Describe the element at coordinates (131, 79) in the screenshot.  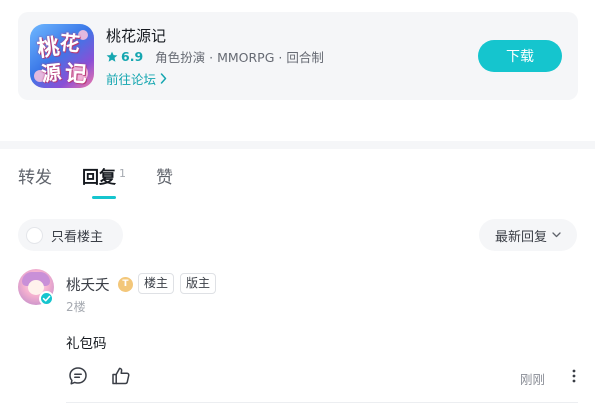
I see `forum-link-label: 前往论坛` at that location.